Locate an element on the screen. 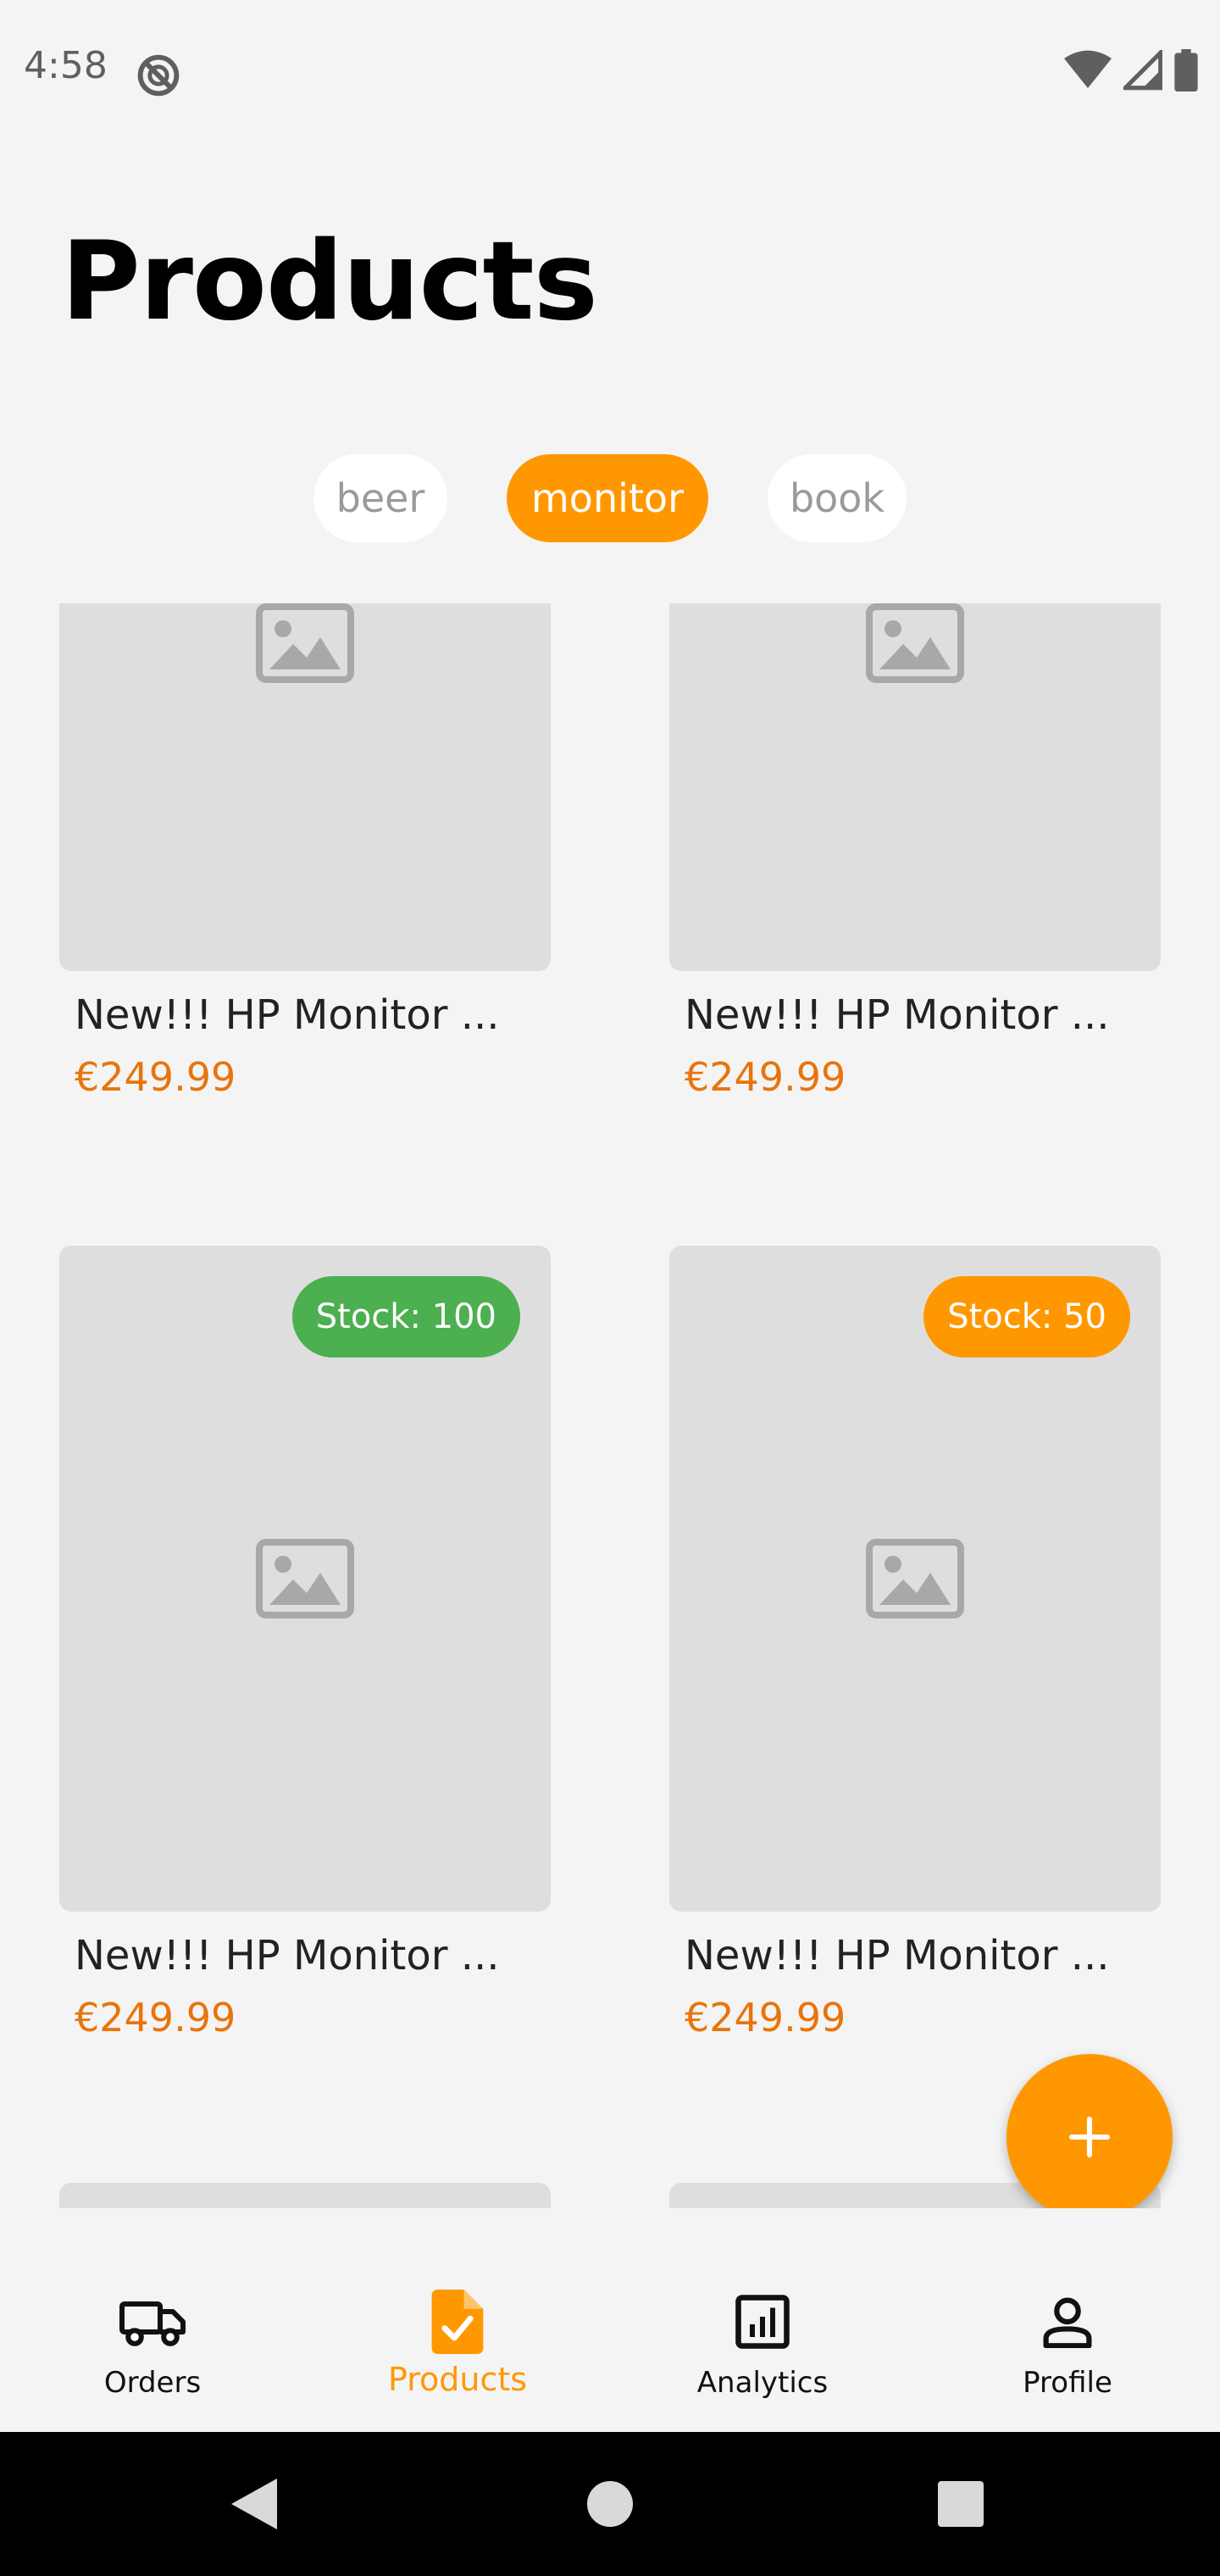 This screenshot has height=2576, width=1220. chip-book: book is located at coordinates (837, 498).